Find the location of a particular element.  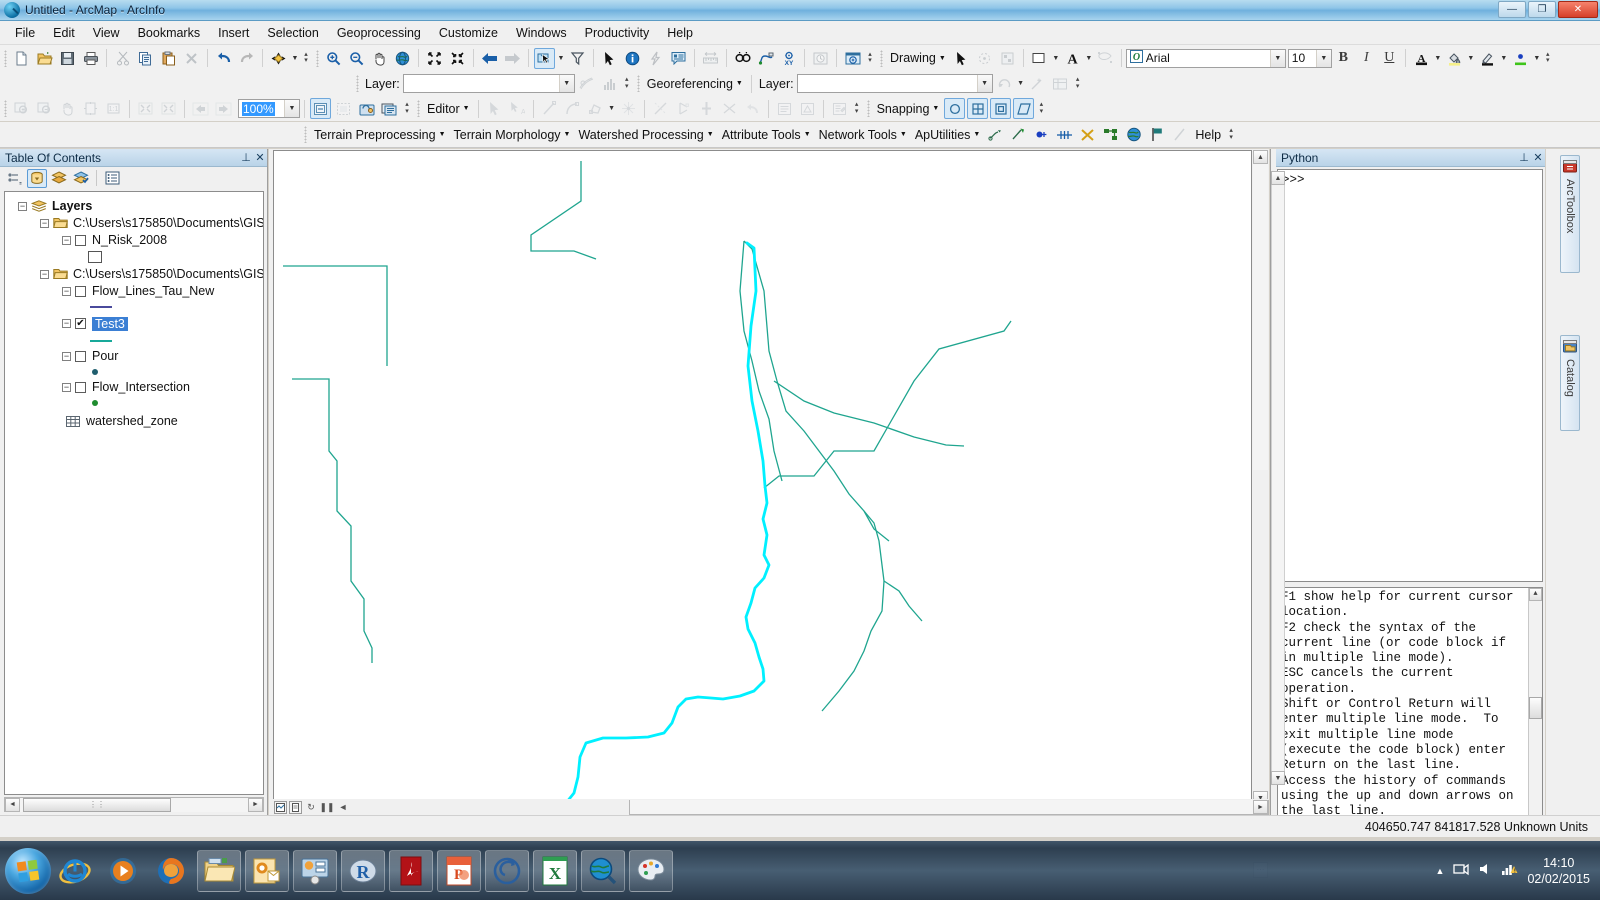

terrain-morphology-menu: Terrain Morphology ▼ is located at coordinates (512, 135).